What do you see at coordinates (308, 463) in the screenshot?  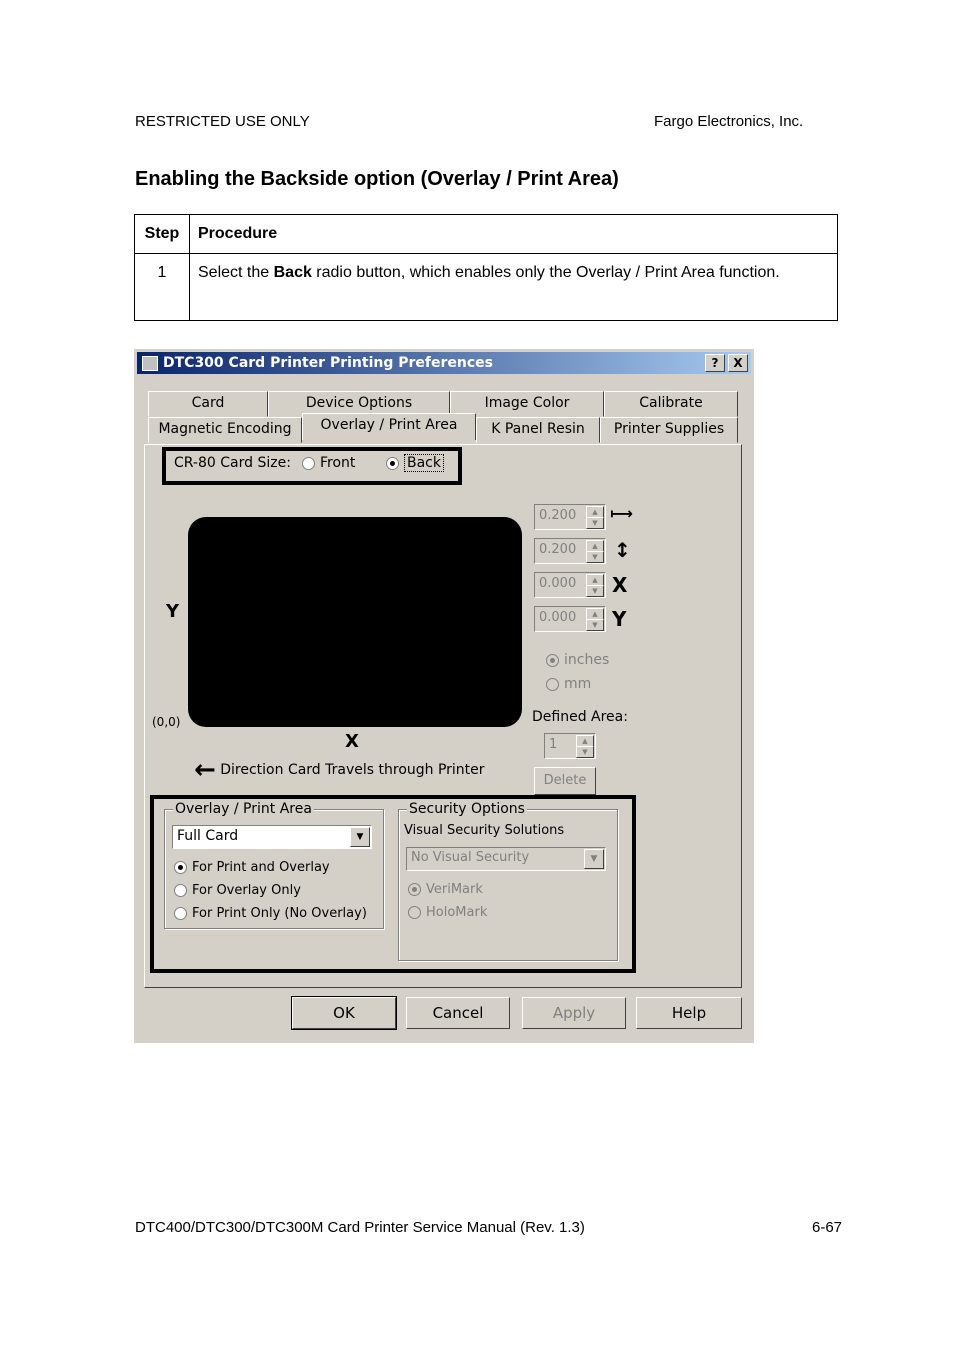 I see `front-radio-circle` at bounding box center [308, 463].